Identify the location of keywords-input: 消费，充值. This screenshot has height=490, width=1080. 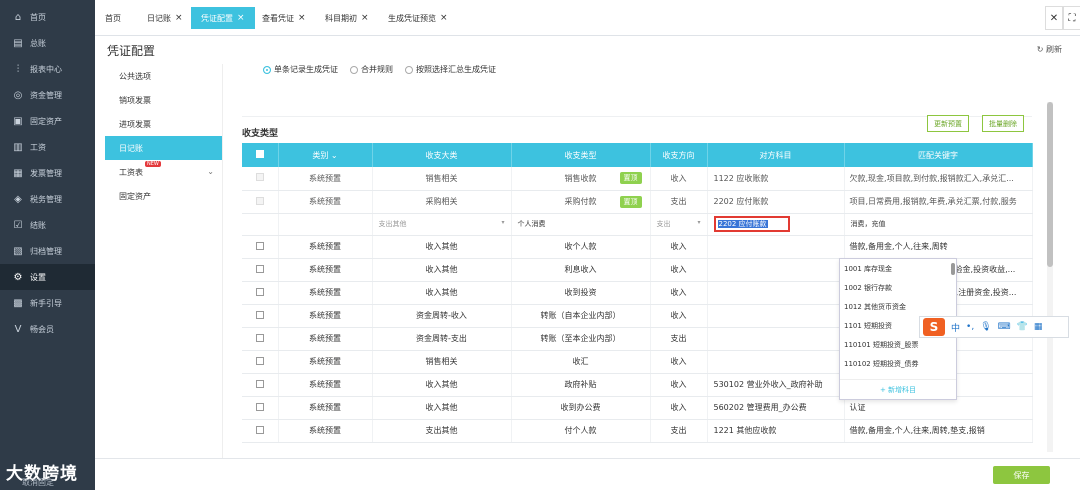
(938, 224).